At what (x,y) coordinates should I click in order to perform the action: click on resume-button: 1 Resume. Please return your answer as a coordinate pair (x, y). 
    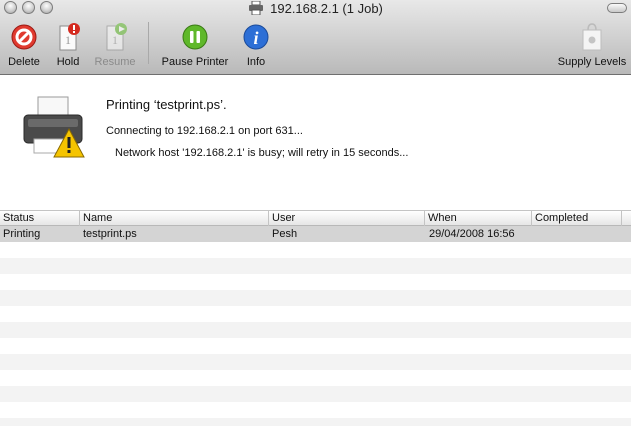
    Looking at the image, I should click on (115, 45).